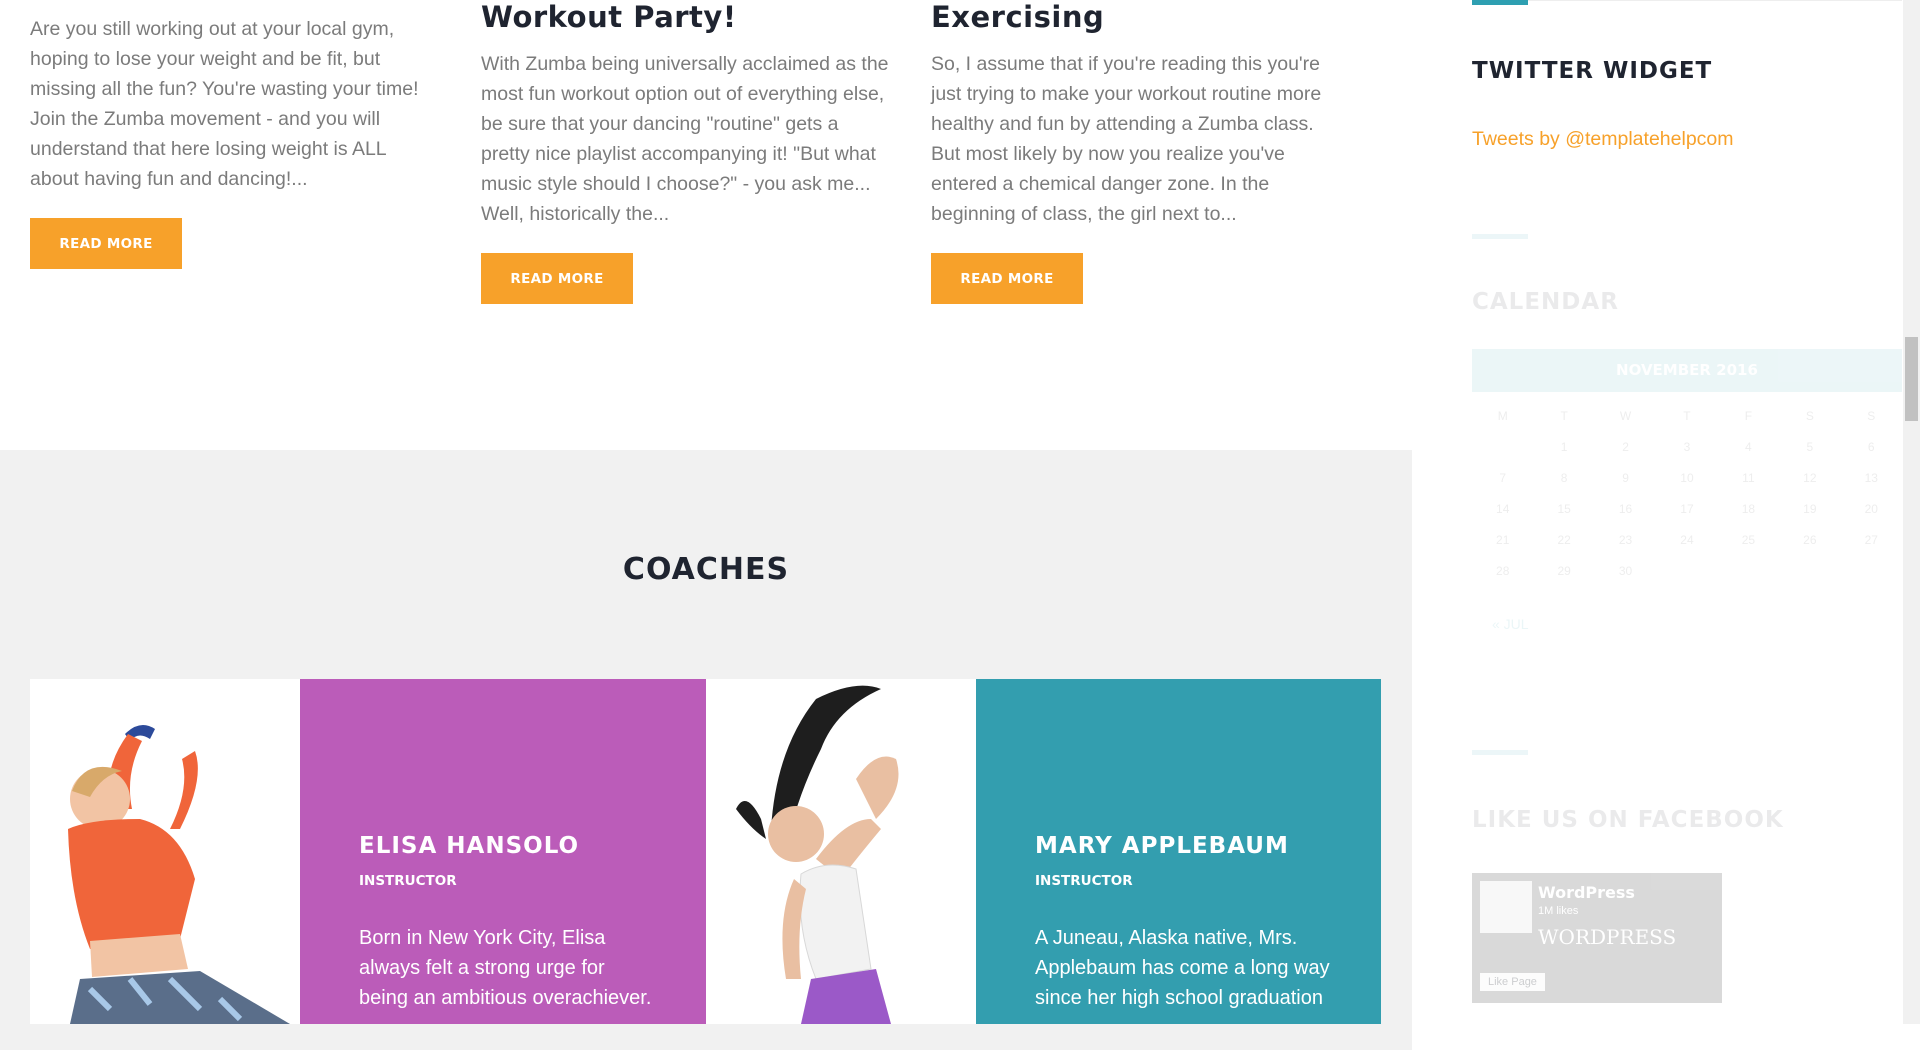 The image size is (1920, 1050). Describe the element at coordinates (1503, 570) in the screenshot. I see `calendar-day: 28` at that location.